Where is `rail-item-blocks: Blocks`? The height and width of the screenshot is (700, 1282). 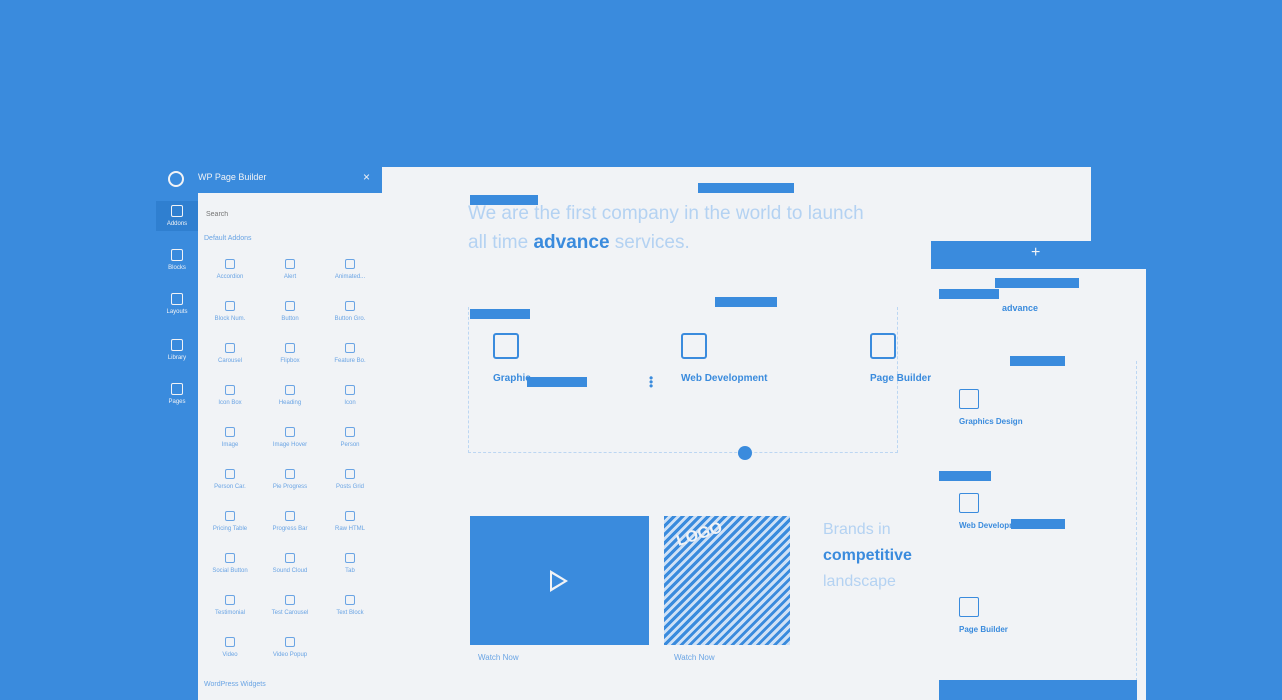 rail-item-blocks: Blocks is located at coordinates (177, 260).